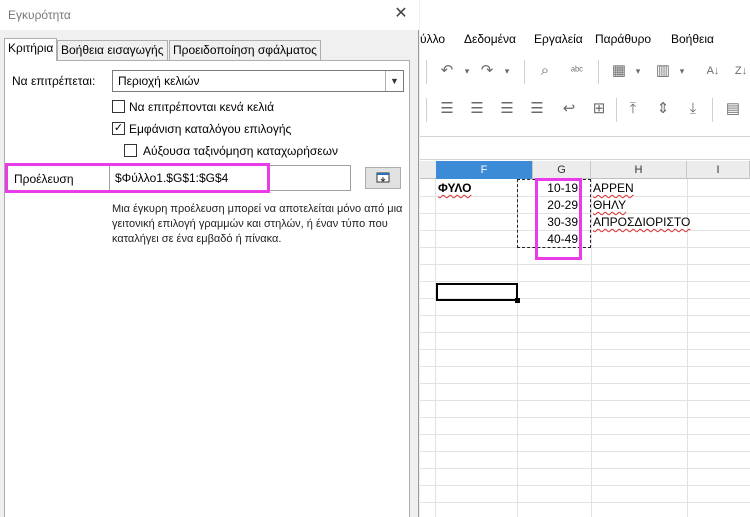 Image resolution: width=750 pixels, height=517 pixels. I want to click on spelling-icon: ᵃᵇᶜ, so click(577, 71).